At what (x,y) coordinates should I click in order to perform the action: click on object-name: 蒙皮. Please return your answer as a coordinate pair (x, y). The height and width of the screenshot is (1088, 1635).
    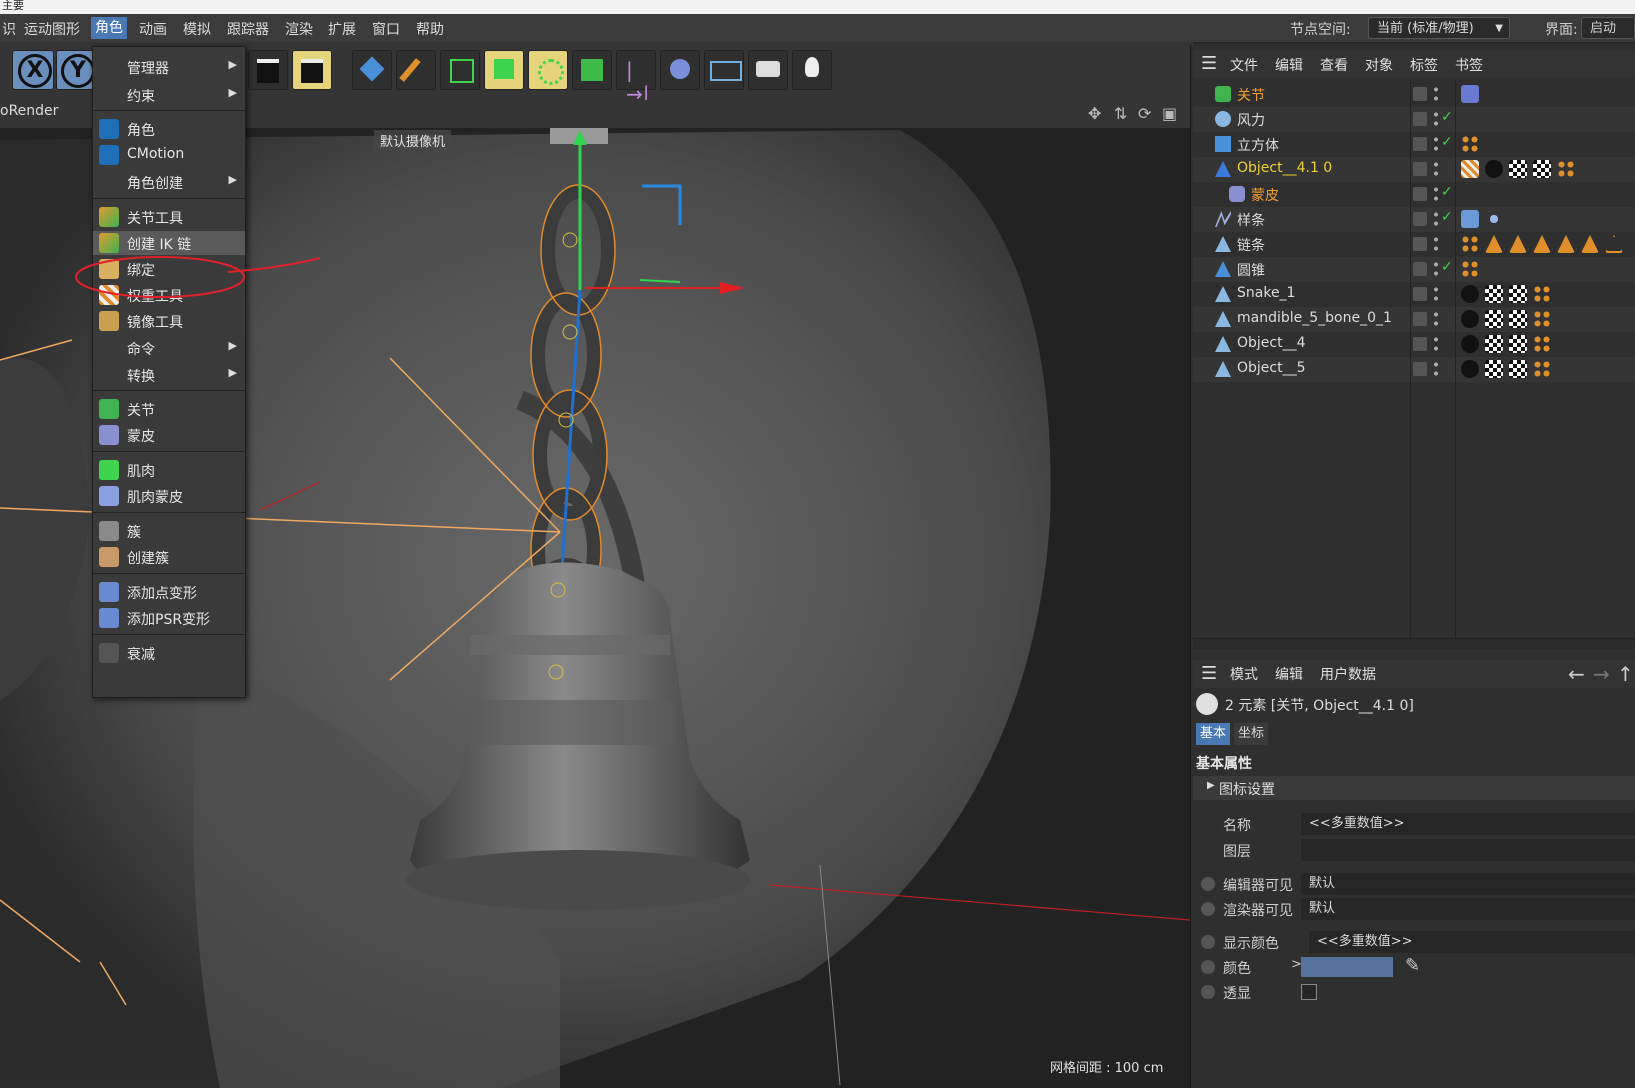
    Looking at the image, I should click on (1265, 195).